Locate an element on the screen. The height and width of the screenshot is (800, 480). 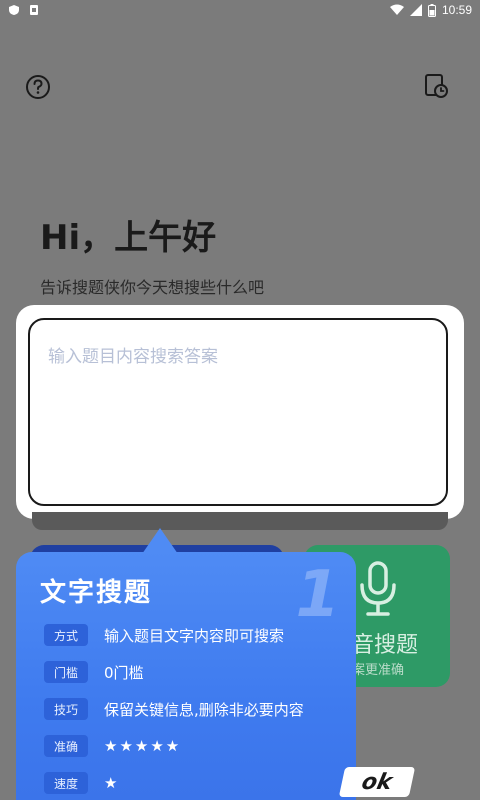
shield-icon is located at coordinates (14, 10).